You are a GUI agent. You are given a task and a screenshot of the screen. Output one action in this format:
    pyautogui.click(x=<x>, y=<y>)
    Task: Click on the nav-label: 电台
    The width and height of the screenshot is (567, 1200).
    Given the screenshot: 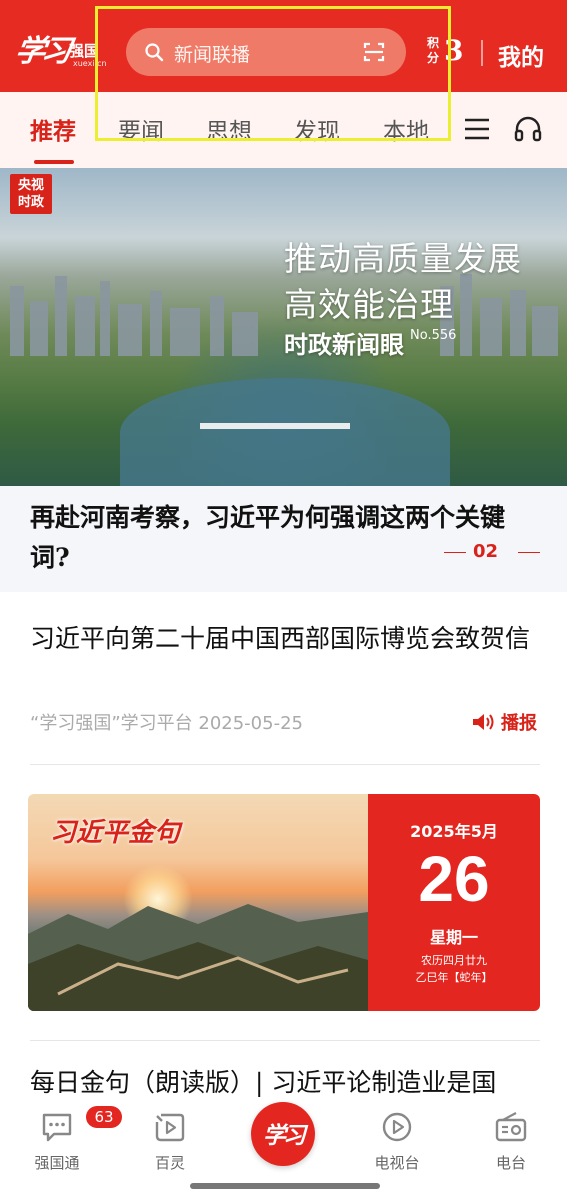 What is the action you would take?
    pyautogui.click(x=510, y=1163)
    